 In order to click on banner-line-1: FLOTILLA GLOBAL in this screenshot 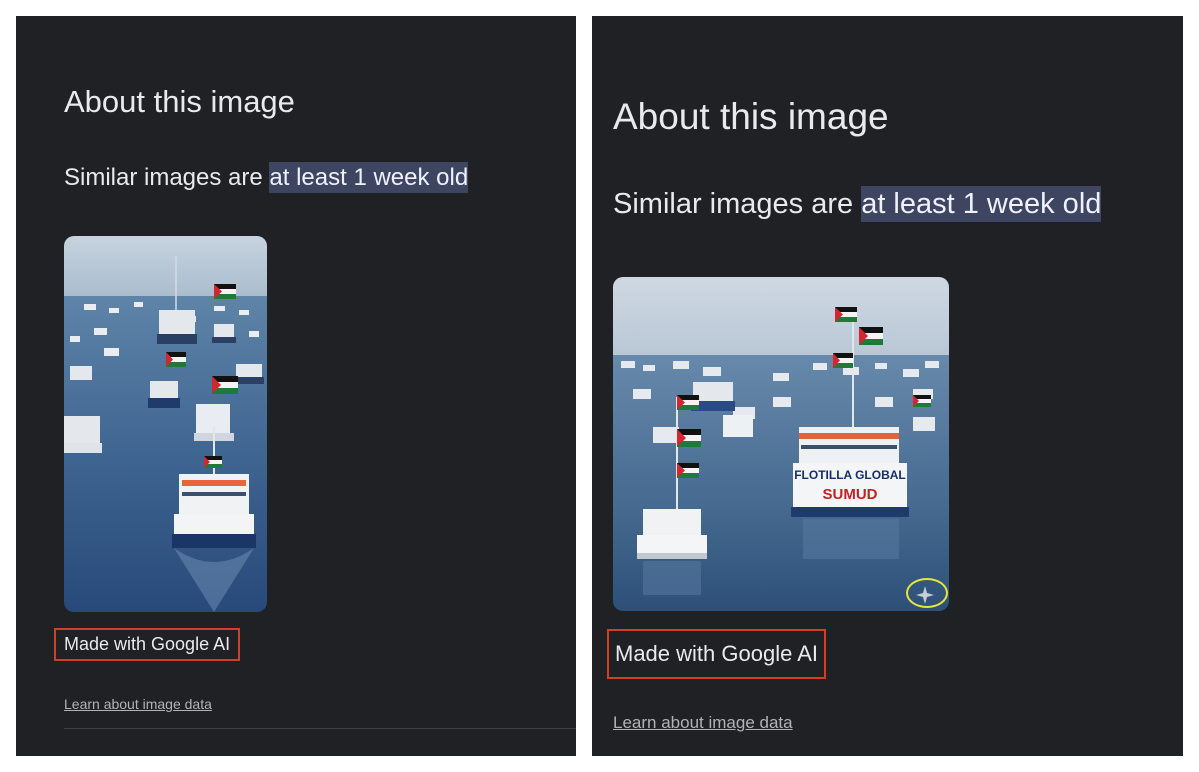, I will do `click(850, 475)`.